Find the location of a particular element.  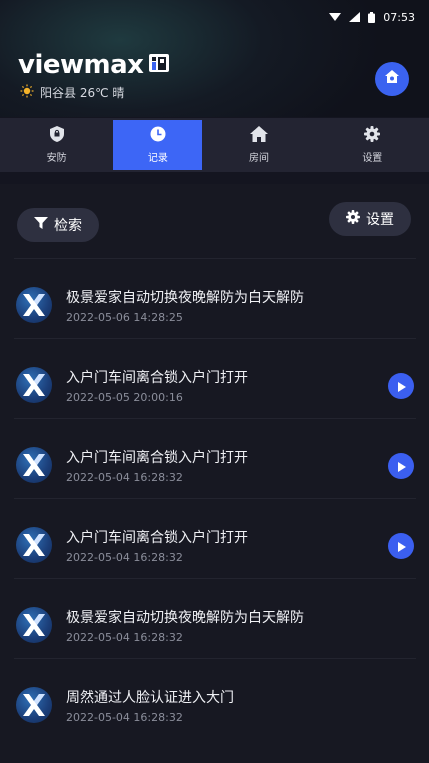

search-filter-button: 检索 is located at coordinates (58, 225).